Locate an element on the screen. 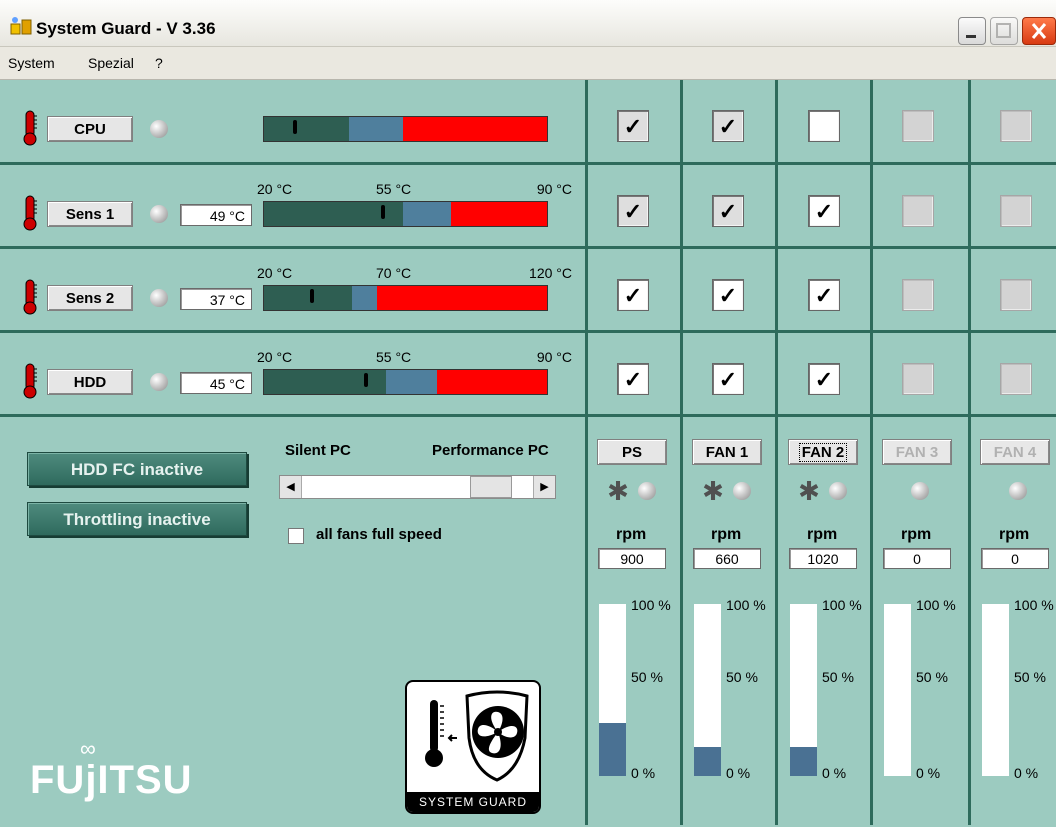 The width and height of the screenshot is (1056, 827). close-button is located at coordinates (1039, 31).